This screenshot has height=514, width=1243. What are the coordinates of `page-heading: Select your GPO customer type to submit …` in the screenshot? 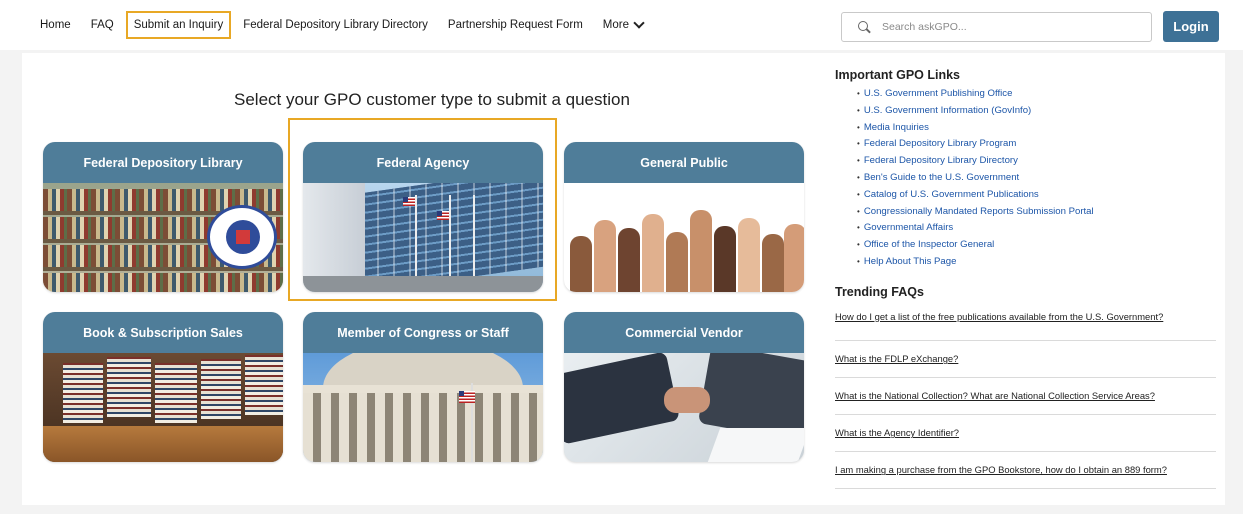 It's located at (432, 99).